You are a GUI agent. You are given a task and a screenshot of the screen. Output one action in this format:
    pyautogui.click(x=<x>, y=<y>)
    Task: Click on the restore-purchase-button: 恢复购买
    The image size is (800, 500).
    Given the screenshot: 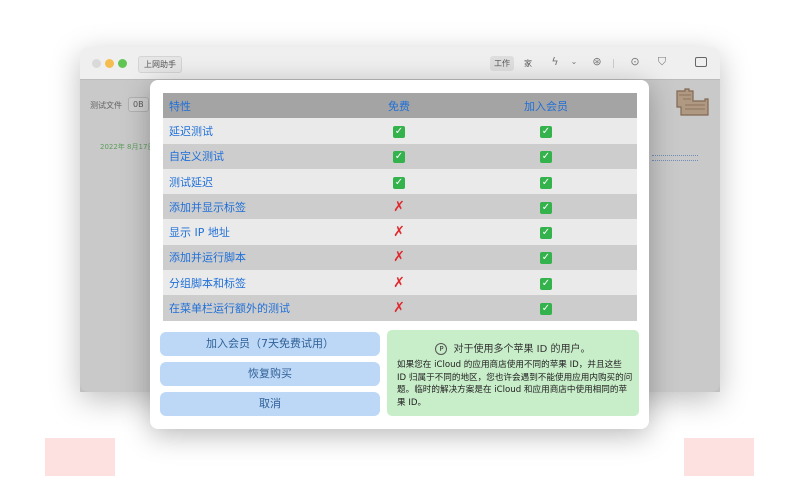 What is the action you would take?
    pyautogui.click(x=270, y=374)
    